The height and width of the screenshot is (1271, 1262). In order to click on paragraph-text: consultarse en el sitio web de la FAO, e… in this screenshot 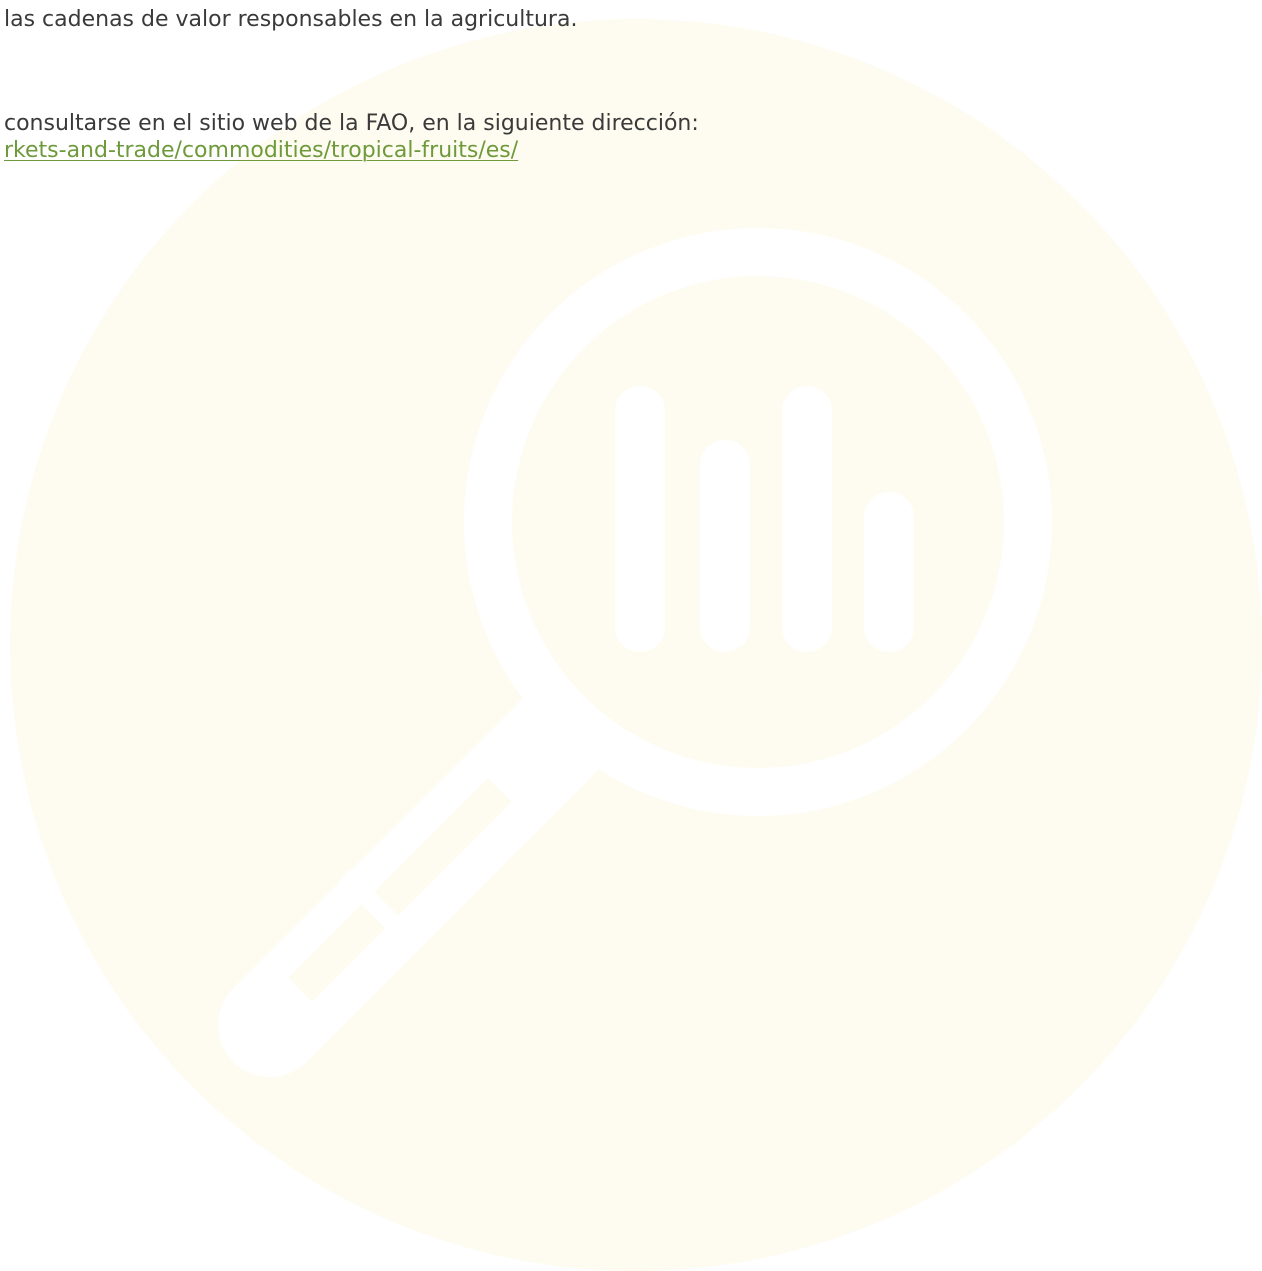, I will do `click(351, 123)`.